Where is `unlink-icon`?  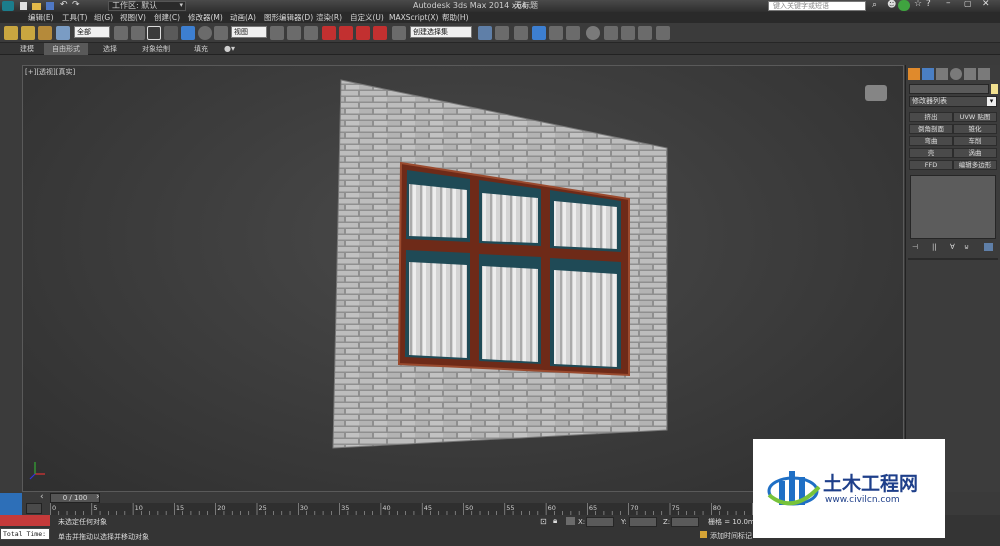
unlink-icon is located at coordinates (28, 33).